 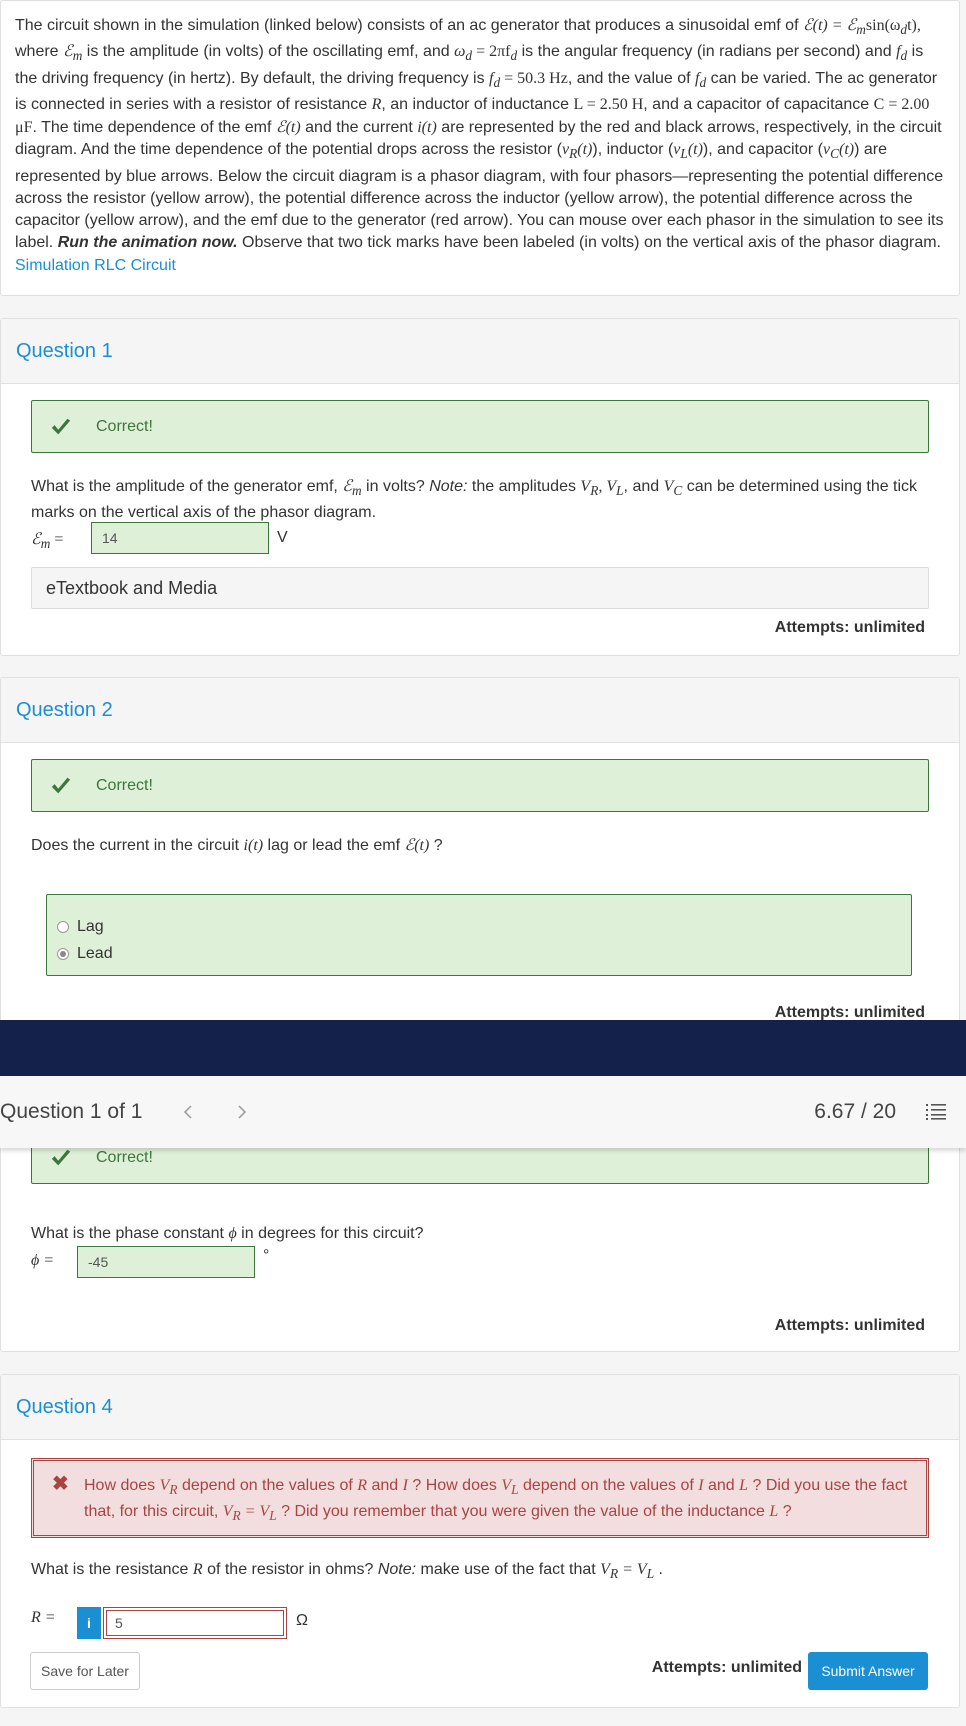 What do you see at coordinates (936, 1112) in the screenshot?
I see `list-menu-icon` at bounding box center [936, 1112].